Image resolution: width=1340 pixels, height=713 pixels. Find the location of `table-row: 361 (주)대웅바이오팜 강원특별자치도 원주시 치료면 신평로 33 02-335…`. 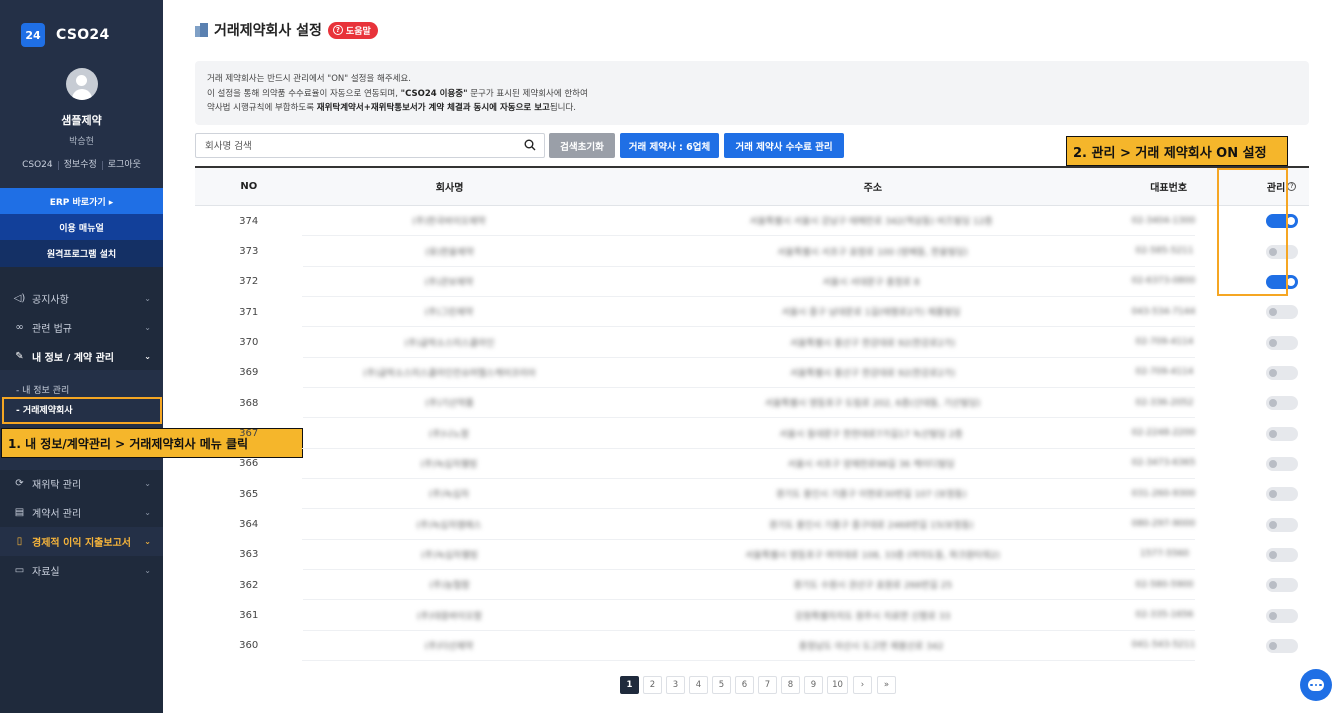

table-row: 361 (주)대웅바이오팜 강원특별자치도 원주시 치료면 신평로 33 02-335… is located at coordinates (752, 615).